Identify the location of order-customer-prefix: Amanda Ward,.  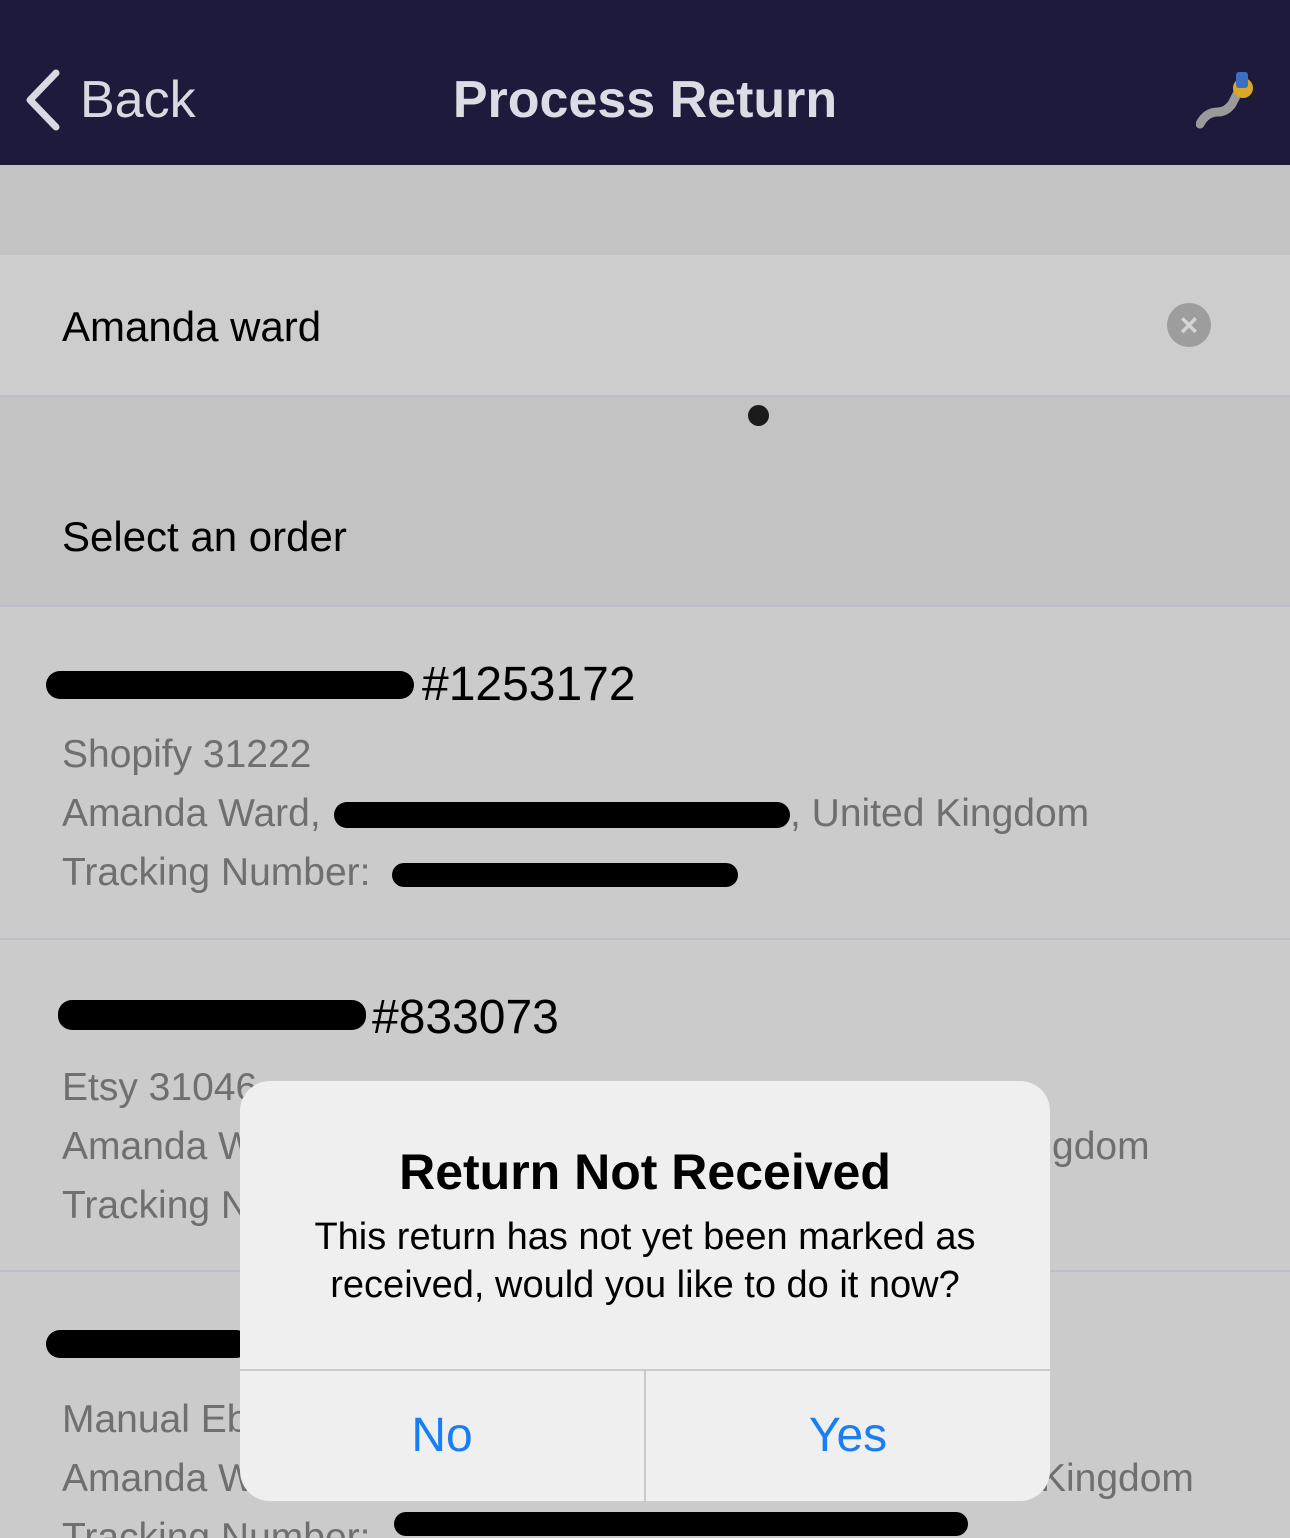
(191, 813).